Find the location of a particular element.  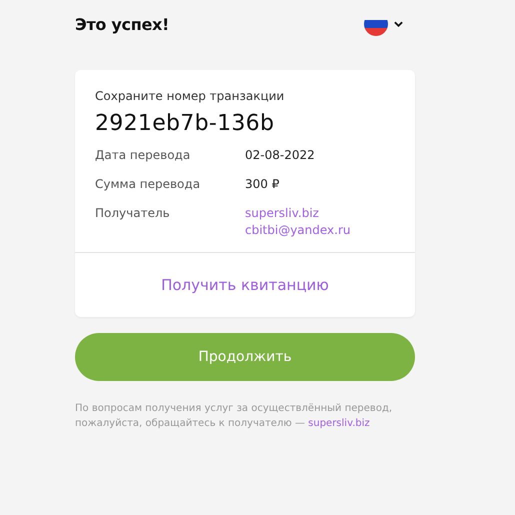

transaction-number: 2921eb7b-136b is located at coordinates (185, 123).